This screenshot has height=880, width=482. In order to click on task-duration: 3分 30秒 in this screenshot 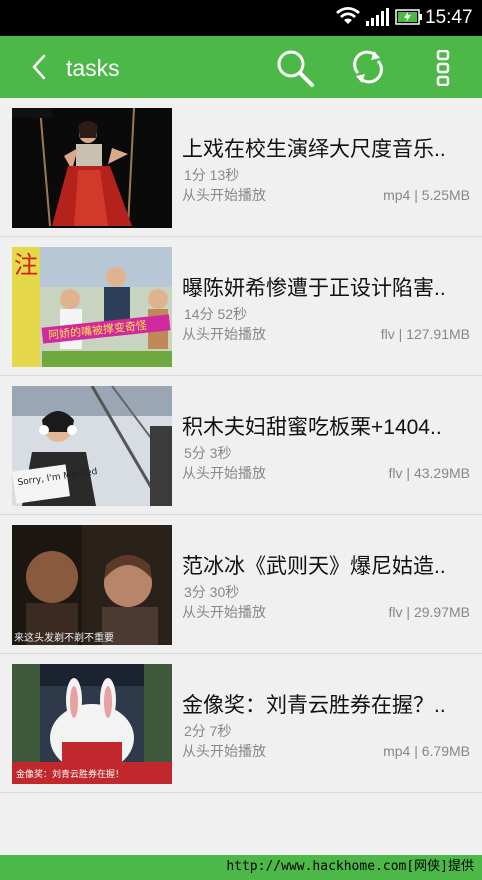, I will do `click(212, 592)`.